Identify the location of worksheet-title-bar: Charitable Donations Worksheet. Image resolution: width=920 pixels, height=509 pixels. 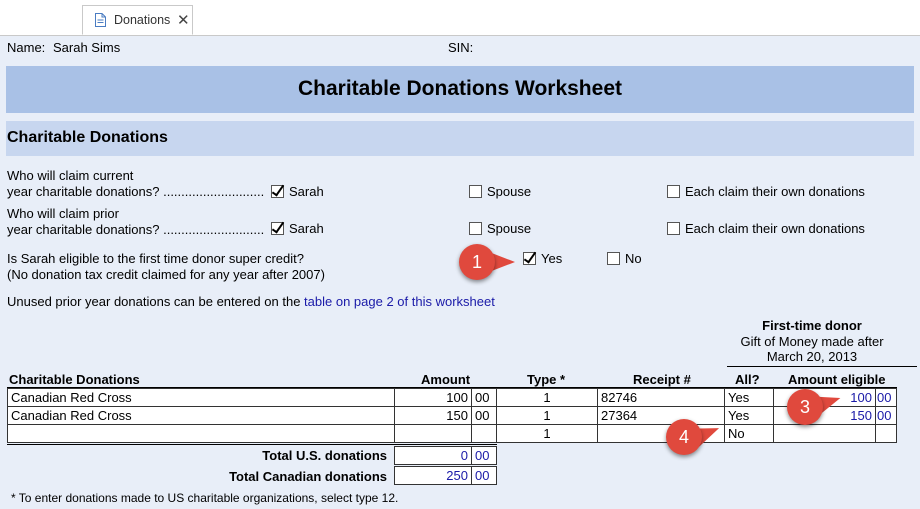
(460, 89).